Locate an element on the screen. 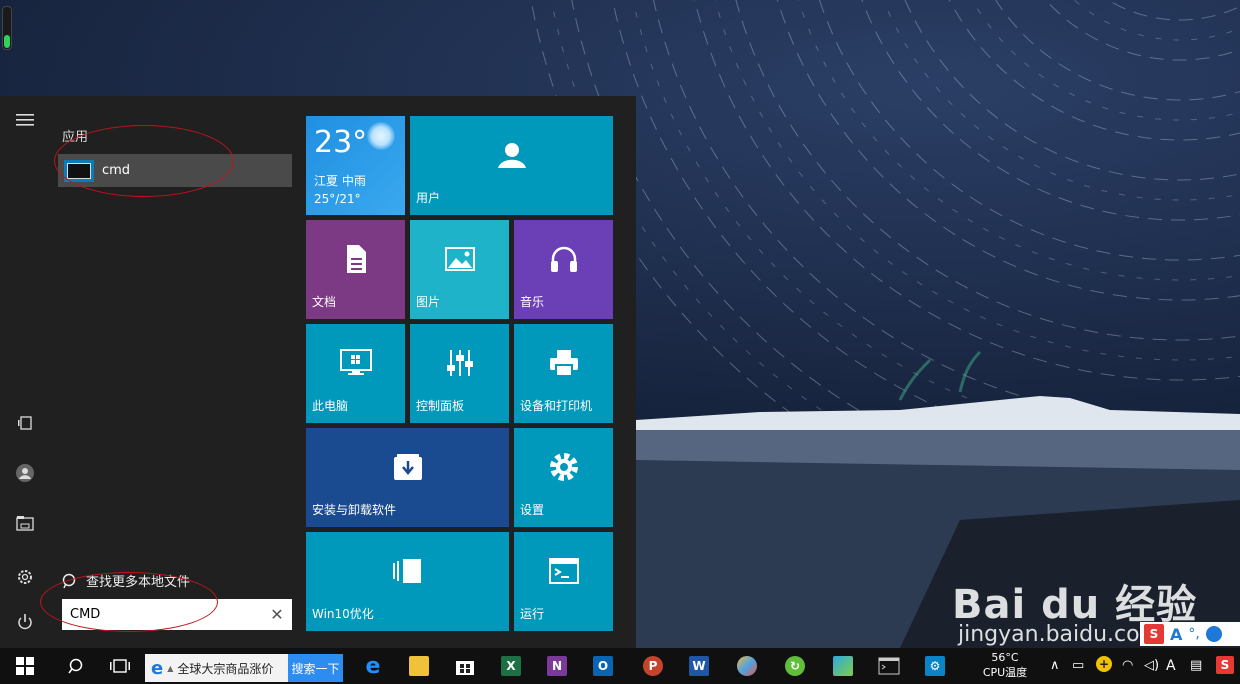  taskbar-edge: e is located at coordinates (373, 666).